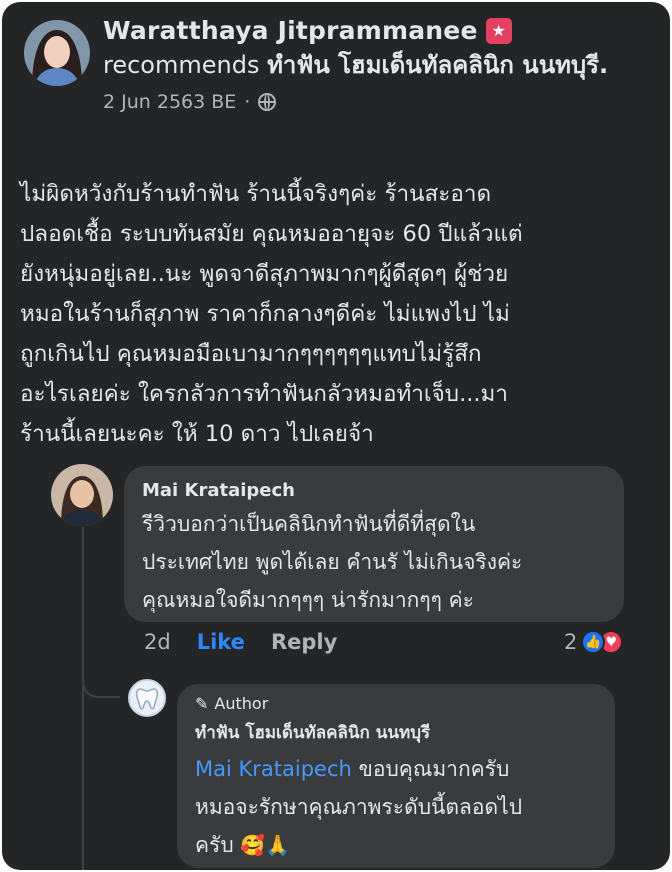 Image resolution: width=672 pixels, height=872 pixels. What do you see at coordinates (359, 807) in the screenshot?
I see `reply-text-line2: หมอจะรักษาคุณภาพระดับนี้ตลอดไป` at bounding box center [359, 807].